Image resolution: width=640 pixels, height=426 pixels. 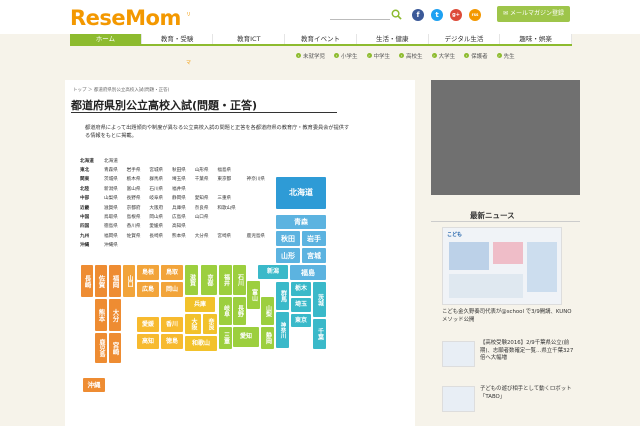 What do you see at coordinates (225, 280) in the screenshot?
I see `map-fukui: 福井` at bounding box center [225, 280].